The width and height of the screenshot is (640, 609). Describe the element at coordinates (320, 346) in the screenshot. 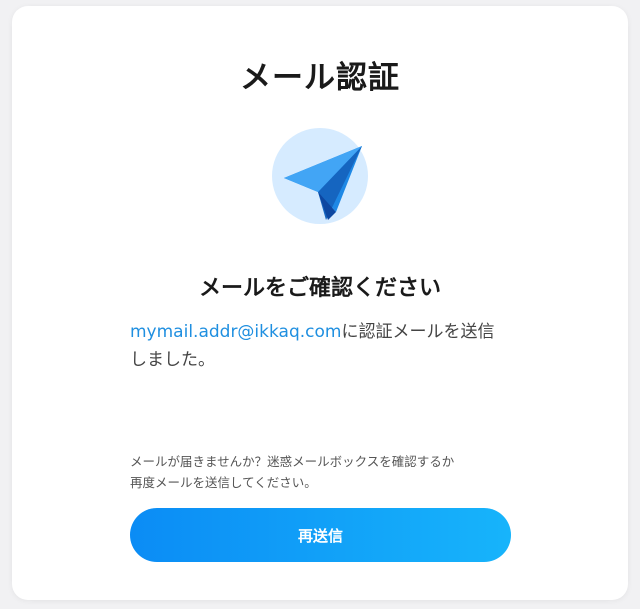

I see `sent-message: mymail.addr@ikkaq.comに認証メールを送信しました。` at that location.